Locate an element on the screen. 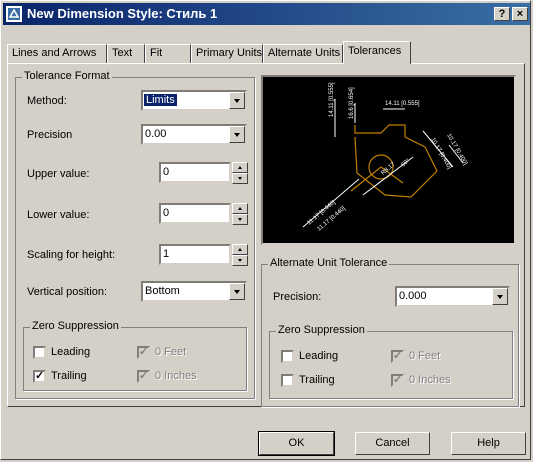 The image size is (533, 462). alt-trailing-checkbox is located at coordinates (287, 380).